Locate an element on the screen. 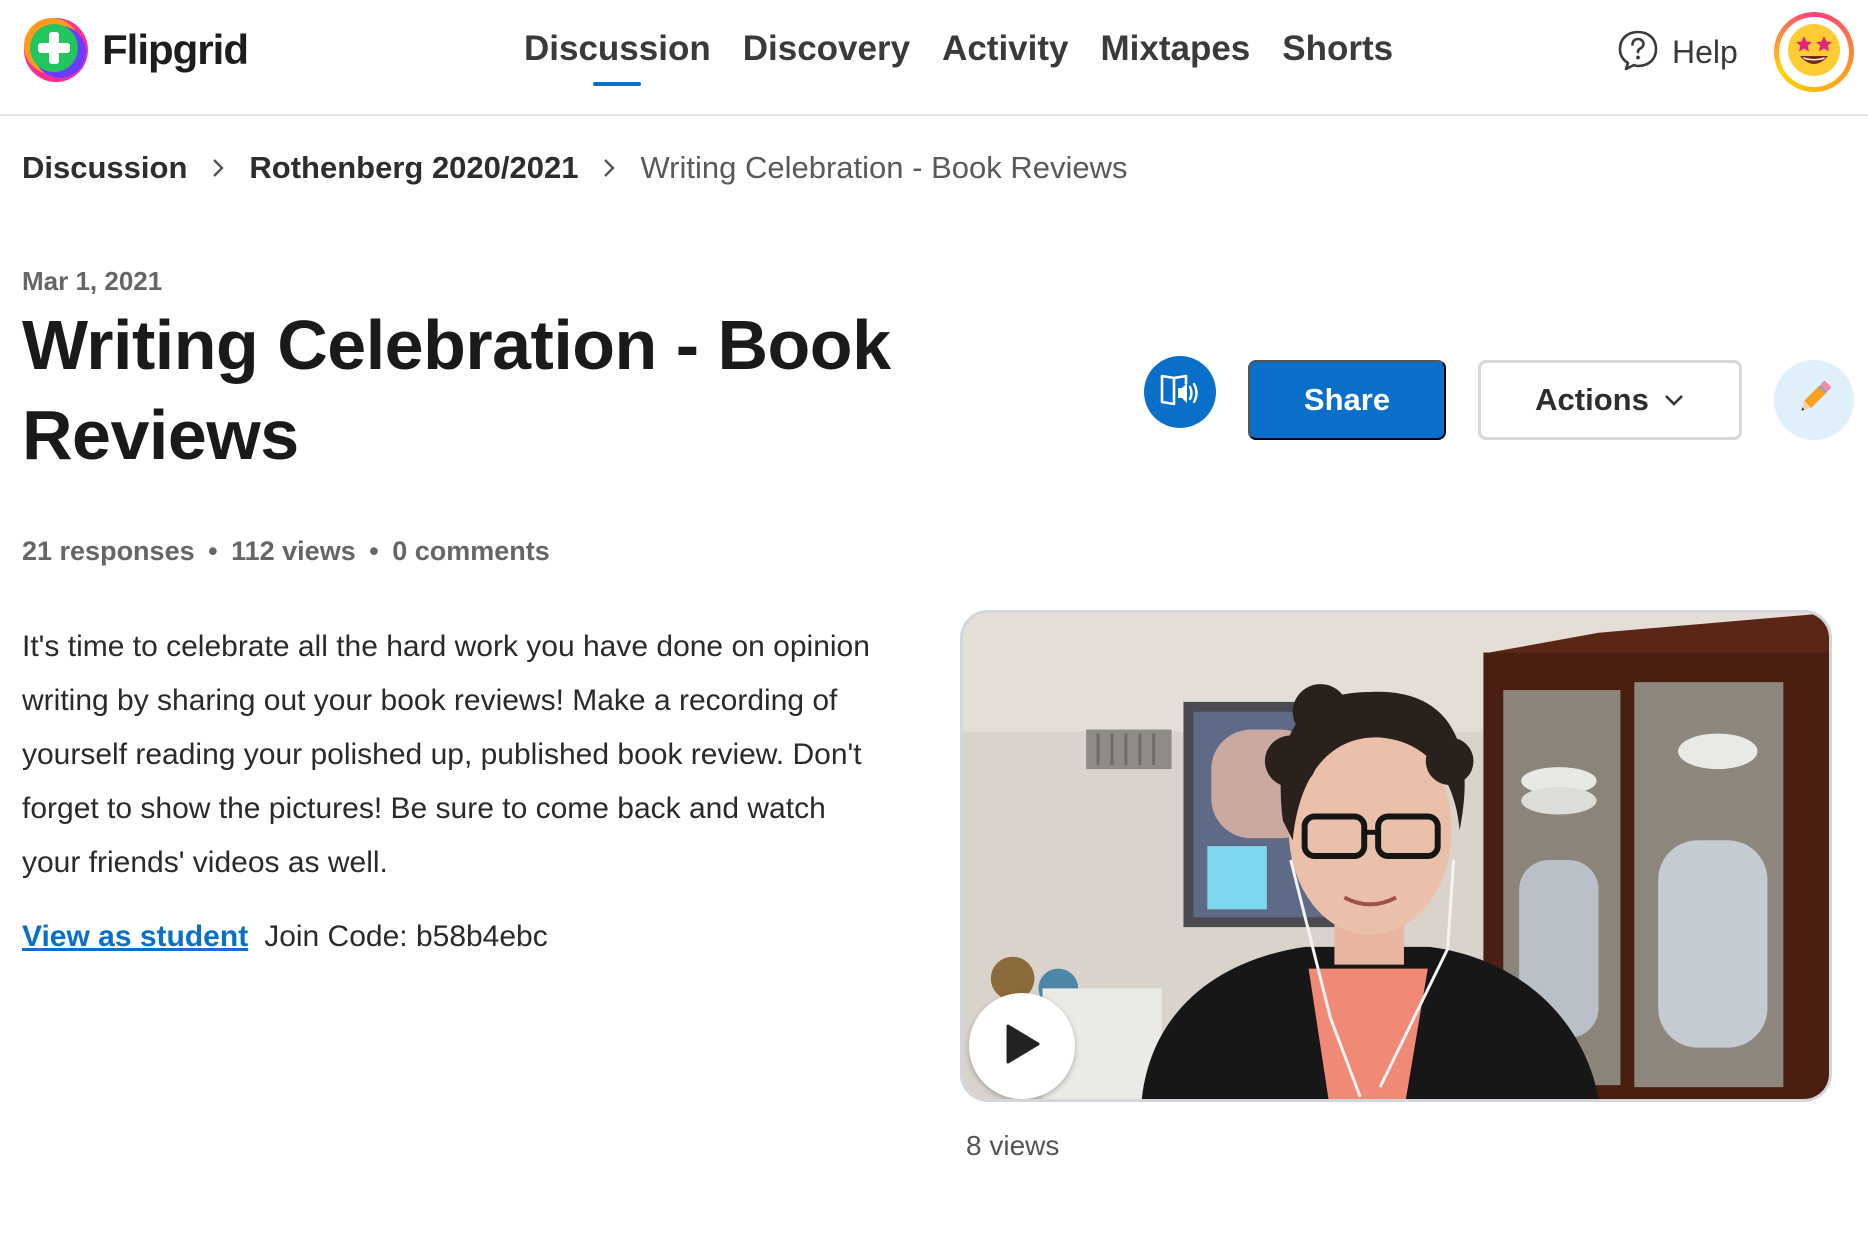 This screenshot has height=1234, width=1868. nav-mixtapes: Mixtapes is located at coordinates (1176, 58).